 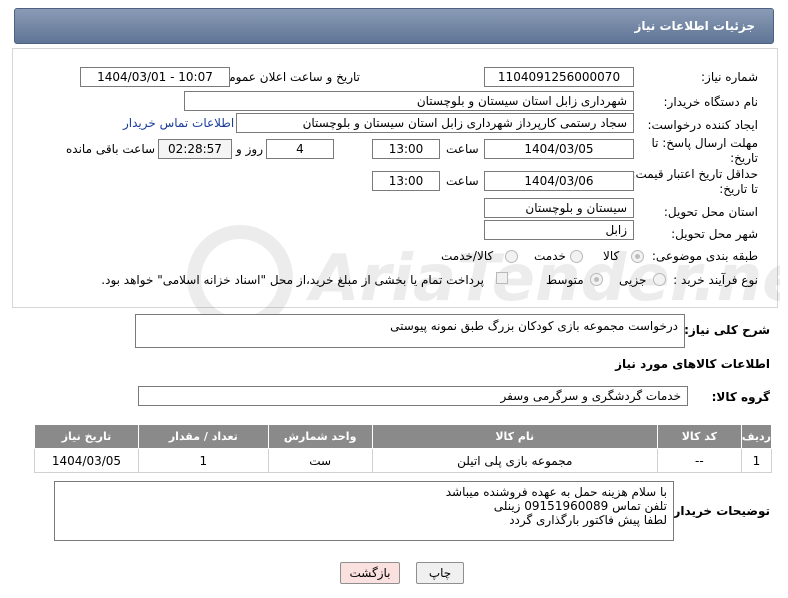 What do you see at coordinates (195, 149) in the screenshot?
I see `remaining-time-field: 02:28:57` at bounding box center [195, 149].